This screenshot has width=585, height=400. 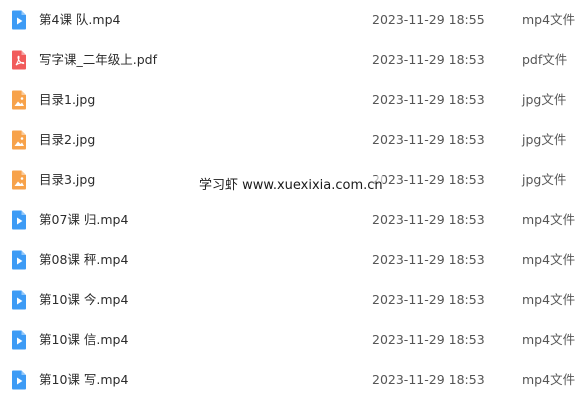 What do you see at coordinates (292, 20) in the screenshot?
I see `file-row: 第4课 队.mp4 2023-11-29 18:55 mp4文件` at bounding box center [292, 20].